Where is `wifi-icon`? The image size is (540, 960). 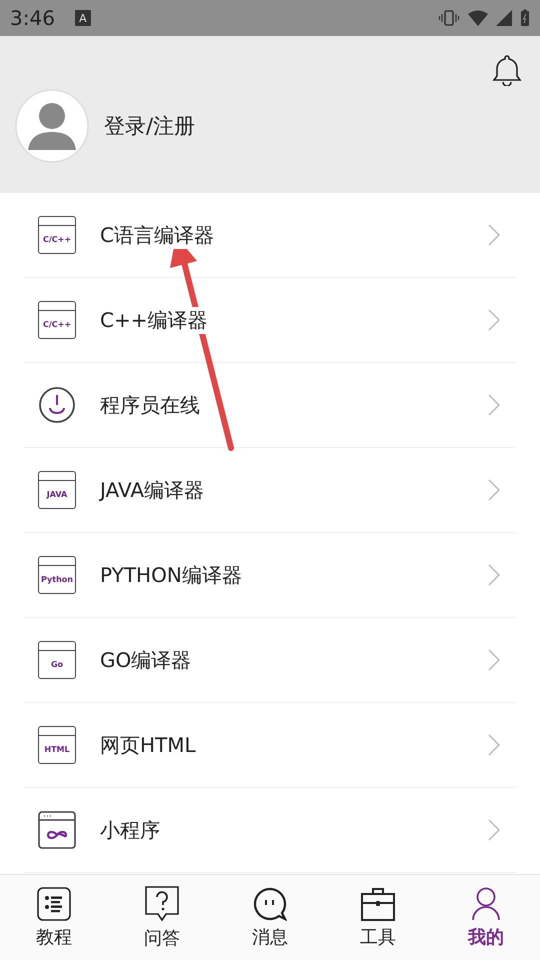 wifi-icon is located at coordinates (478, 18).